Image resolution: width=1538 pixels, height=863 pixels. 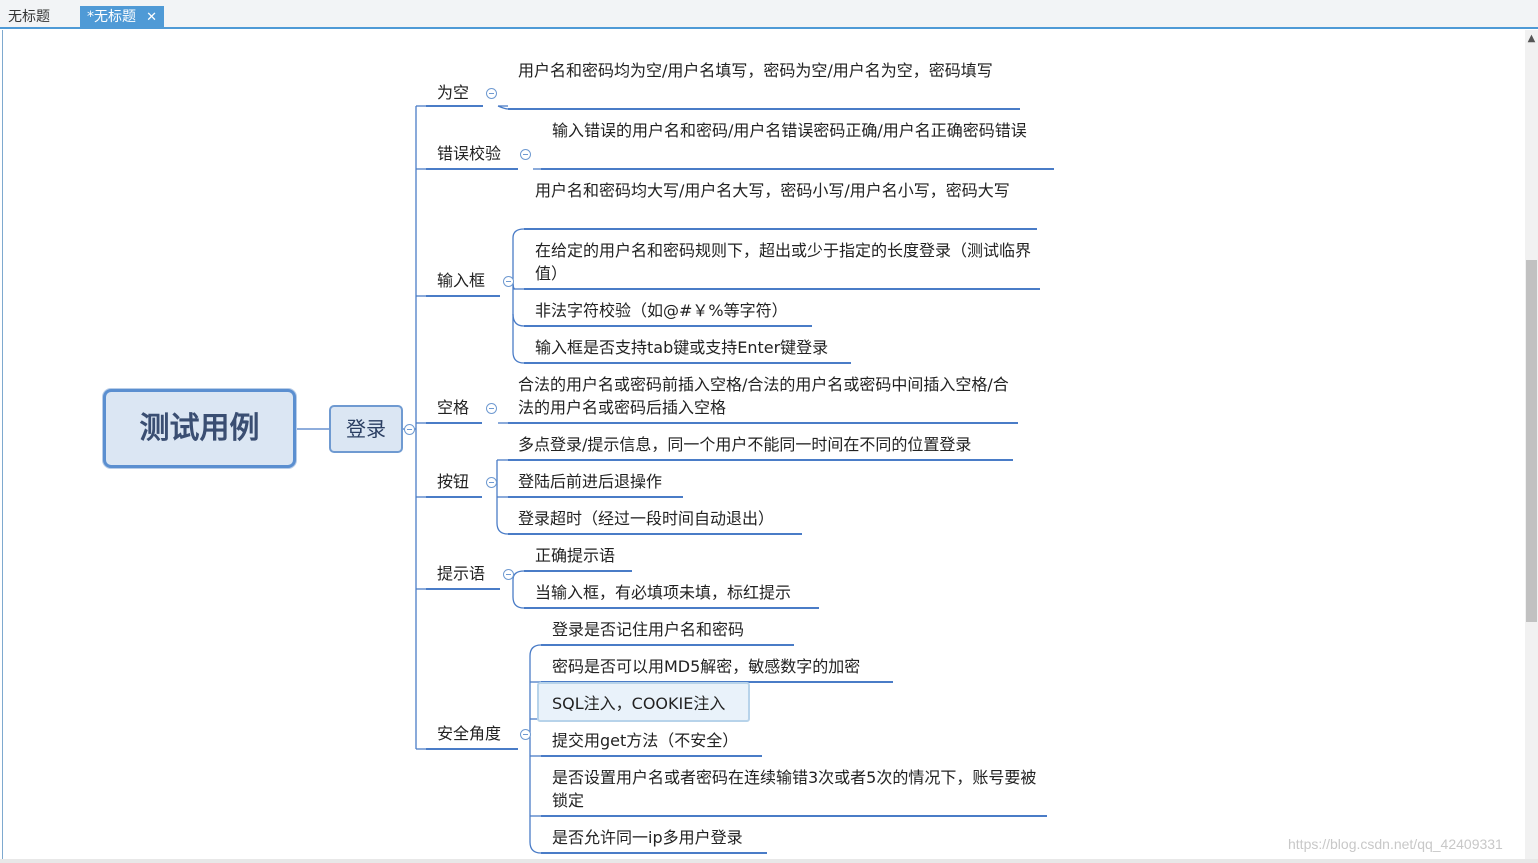 I want to click on category-prompt: 提示语, so click(x=461, y=574).